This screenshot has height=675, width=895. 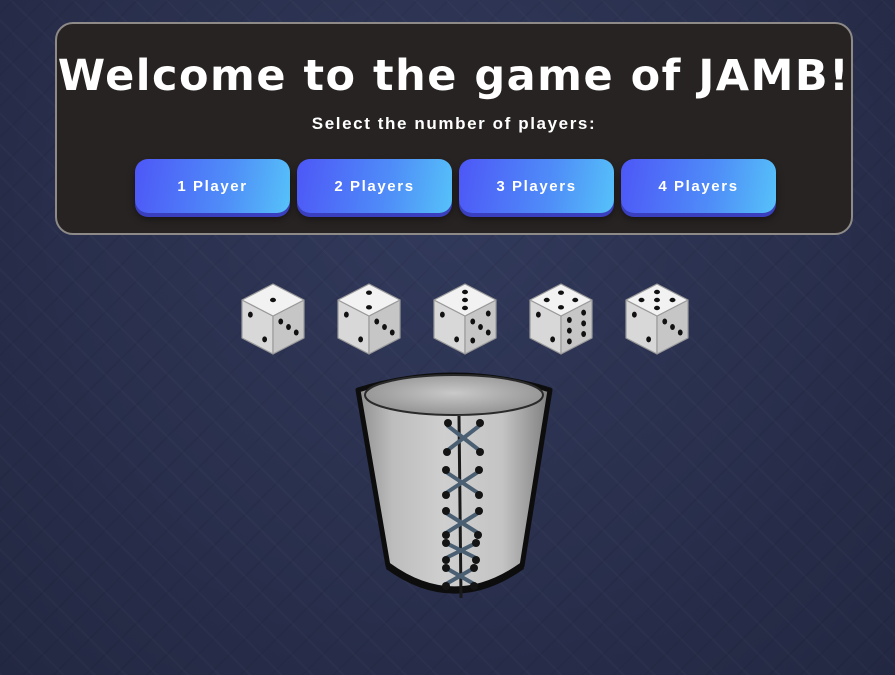 I want to click on one-player-button: 1 Player, so click(x=212, y=186).